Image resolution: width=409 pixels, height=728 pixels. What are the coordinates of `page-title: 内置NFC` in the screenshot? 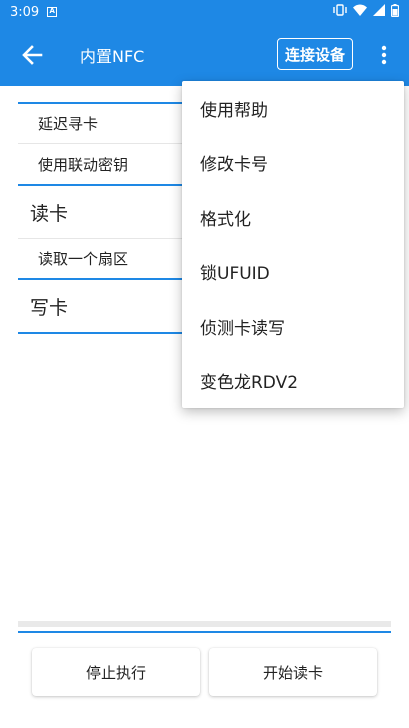 It's located at (112, 56).